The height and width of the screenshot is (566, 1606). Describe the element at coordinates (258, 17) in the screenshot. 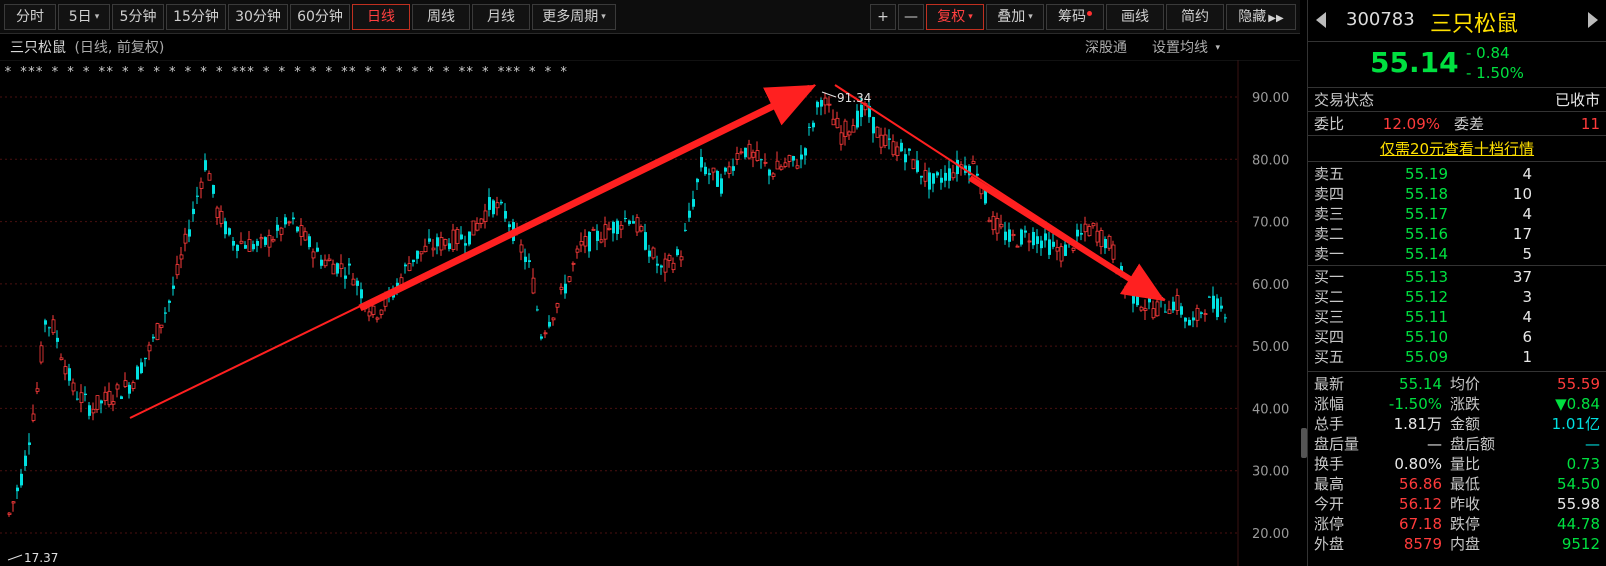

I see `period-button-4: 30分钟` at that location.